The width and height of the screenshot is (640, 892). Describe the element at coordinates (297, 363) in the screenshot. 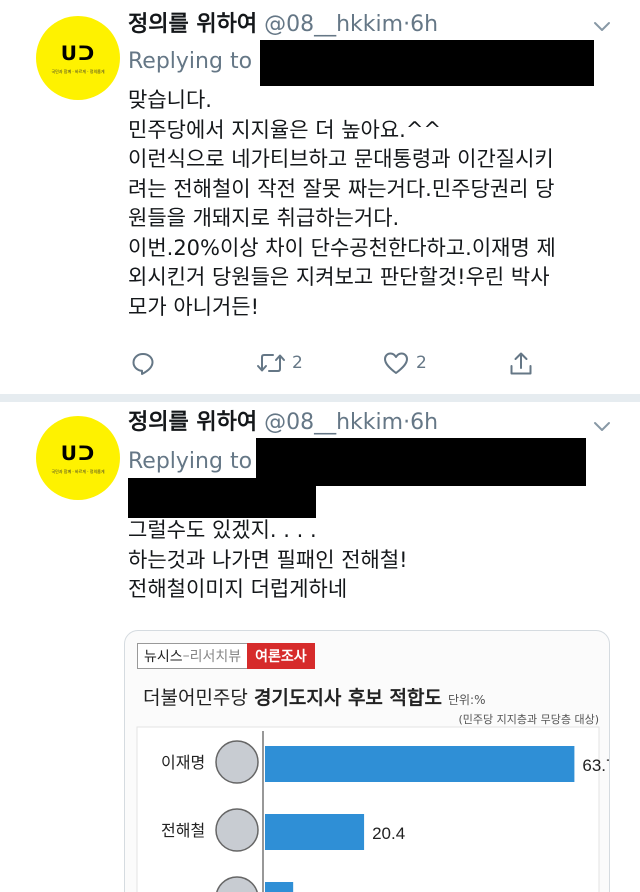

I see `retweet-count: 2` at that location.